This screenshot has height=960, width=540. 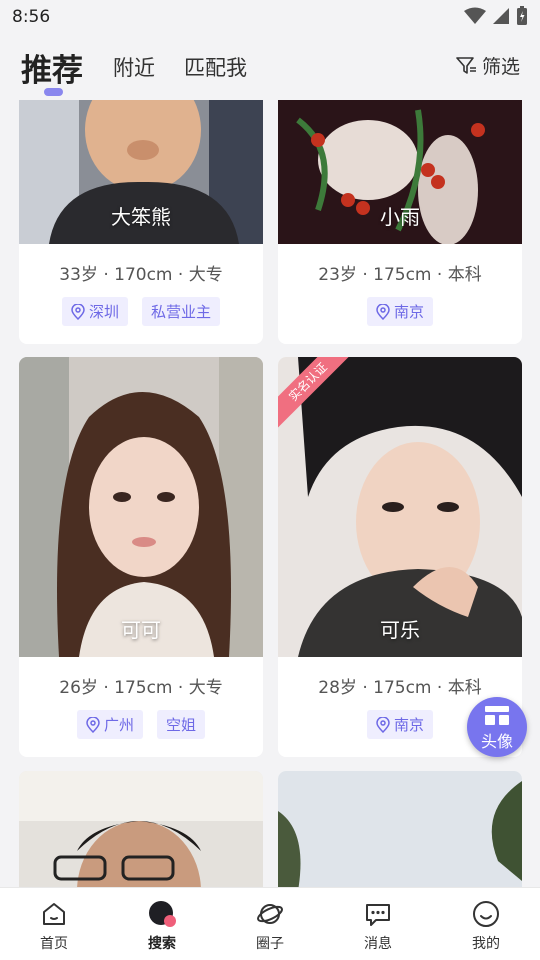 I want to click on tag-list: 广州 空姐, so click(x=141, y=724).